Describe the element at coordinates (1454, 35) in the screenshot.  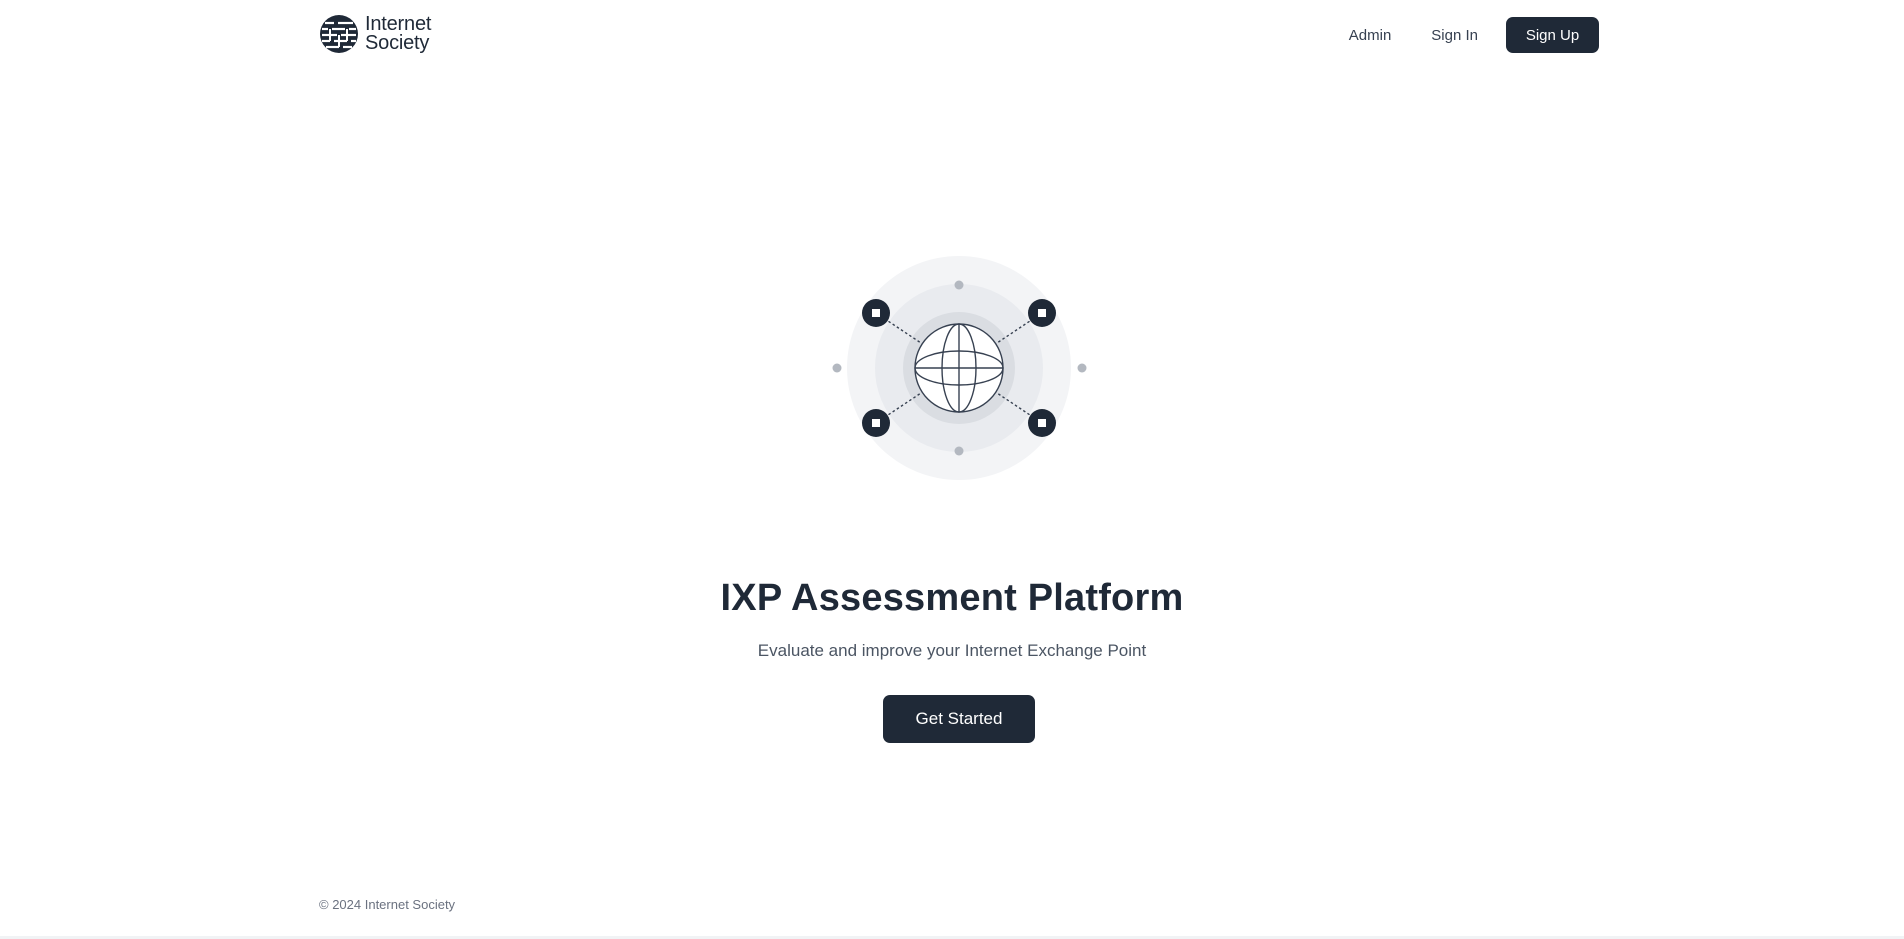
I see `sign-in-link: Sign In` at that location.